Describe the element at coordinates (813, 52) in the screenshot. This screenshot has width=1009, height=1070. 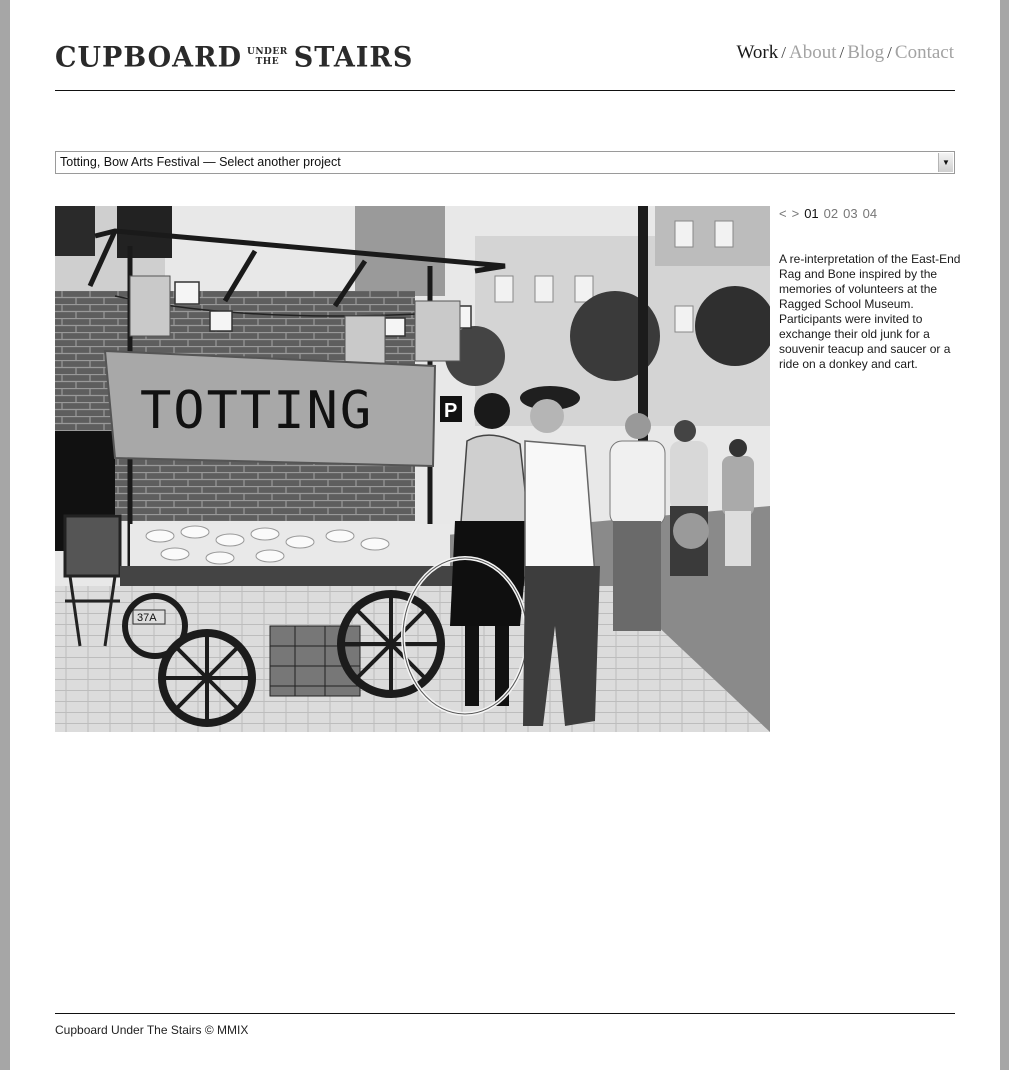
I see `nav-about: About` at that location.